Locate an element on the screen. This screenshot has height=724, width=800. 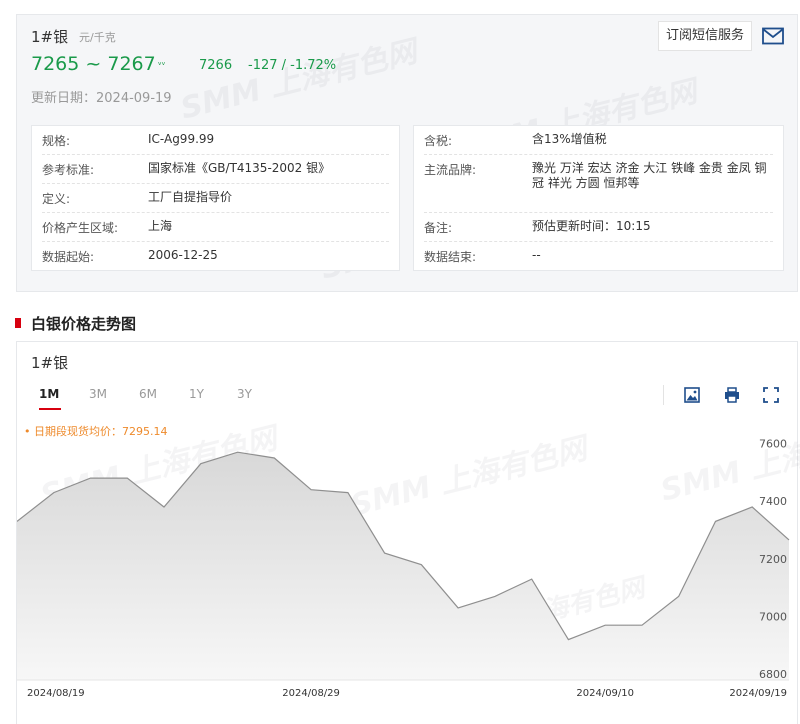
section-title-text: 白银价格走势图 is located at coordinates (84, 324).